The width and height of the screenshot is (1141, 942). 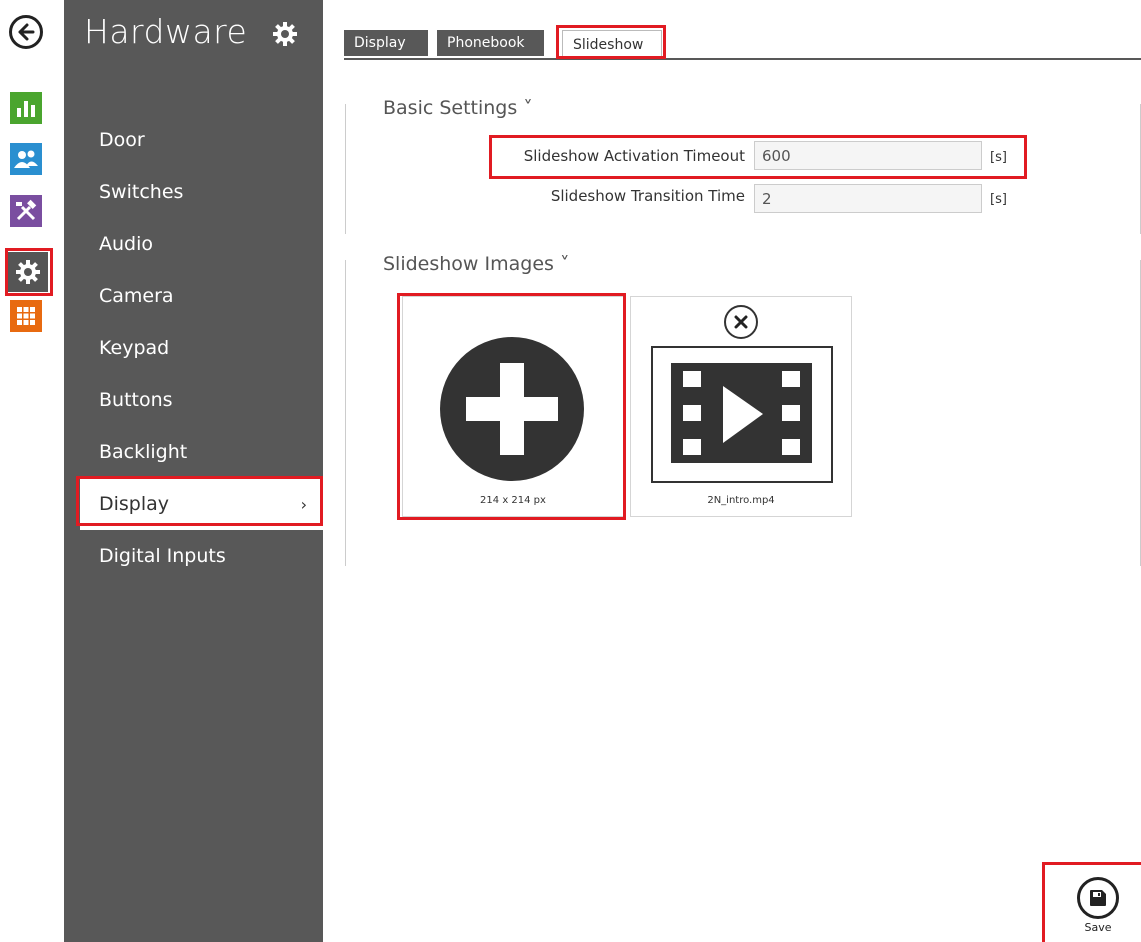 What do you see at coordinates (476, 264) in the screenshot?
I see `slideshow-images-title: Slideshow Images ˅` at bounding box center [476, 264].